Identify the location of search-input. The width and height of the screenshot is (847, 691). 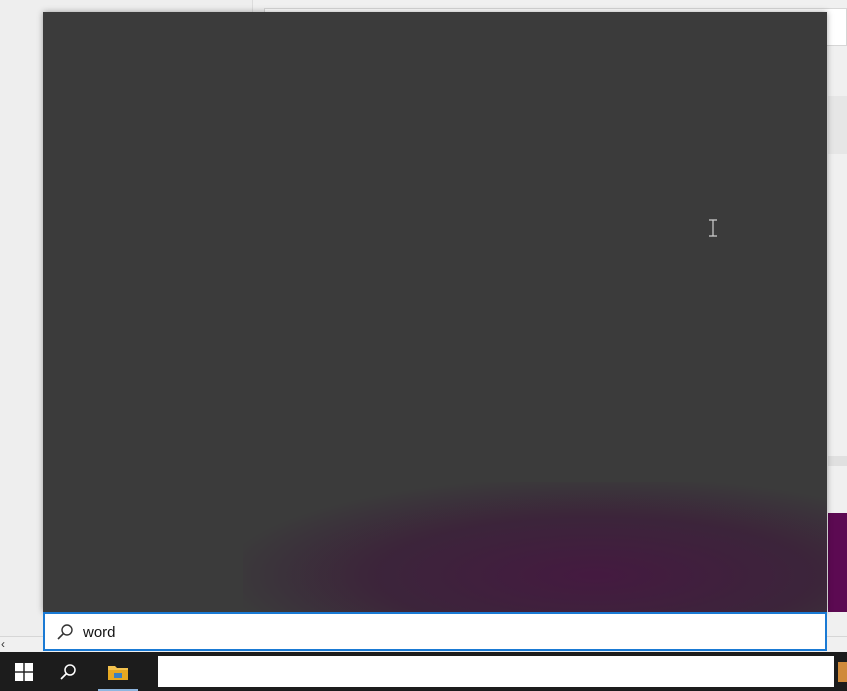
(433, 632).